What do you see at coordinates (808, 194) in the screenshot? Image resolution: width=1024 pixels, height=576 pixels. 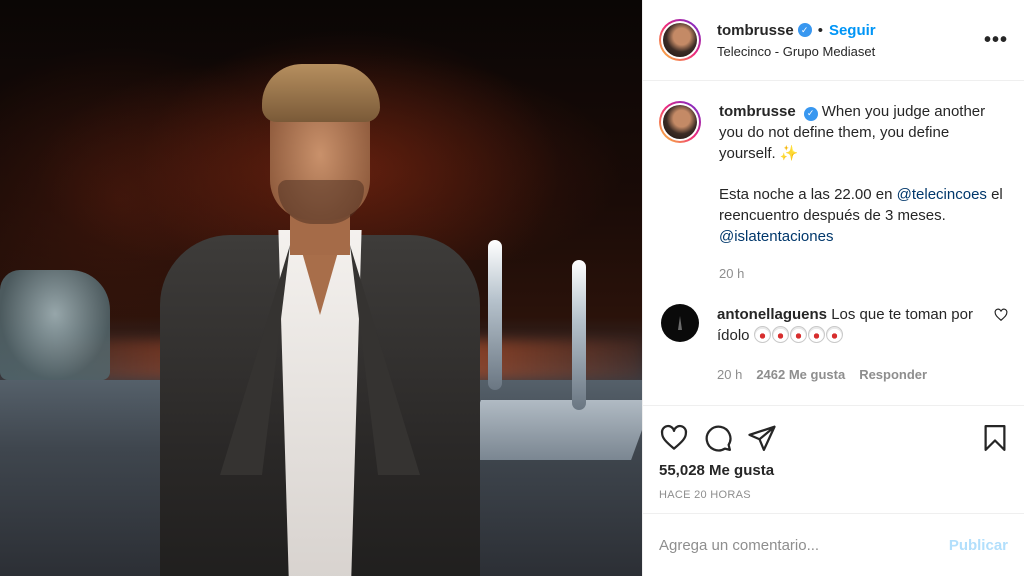 I see `caption-text-2: Esta noche a las 22.00 en` at bounding box center [808, 194].